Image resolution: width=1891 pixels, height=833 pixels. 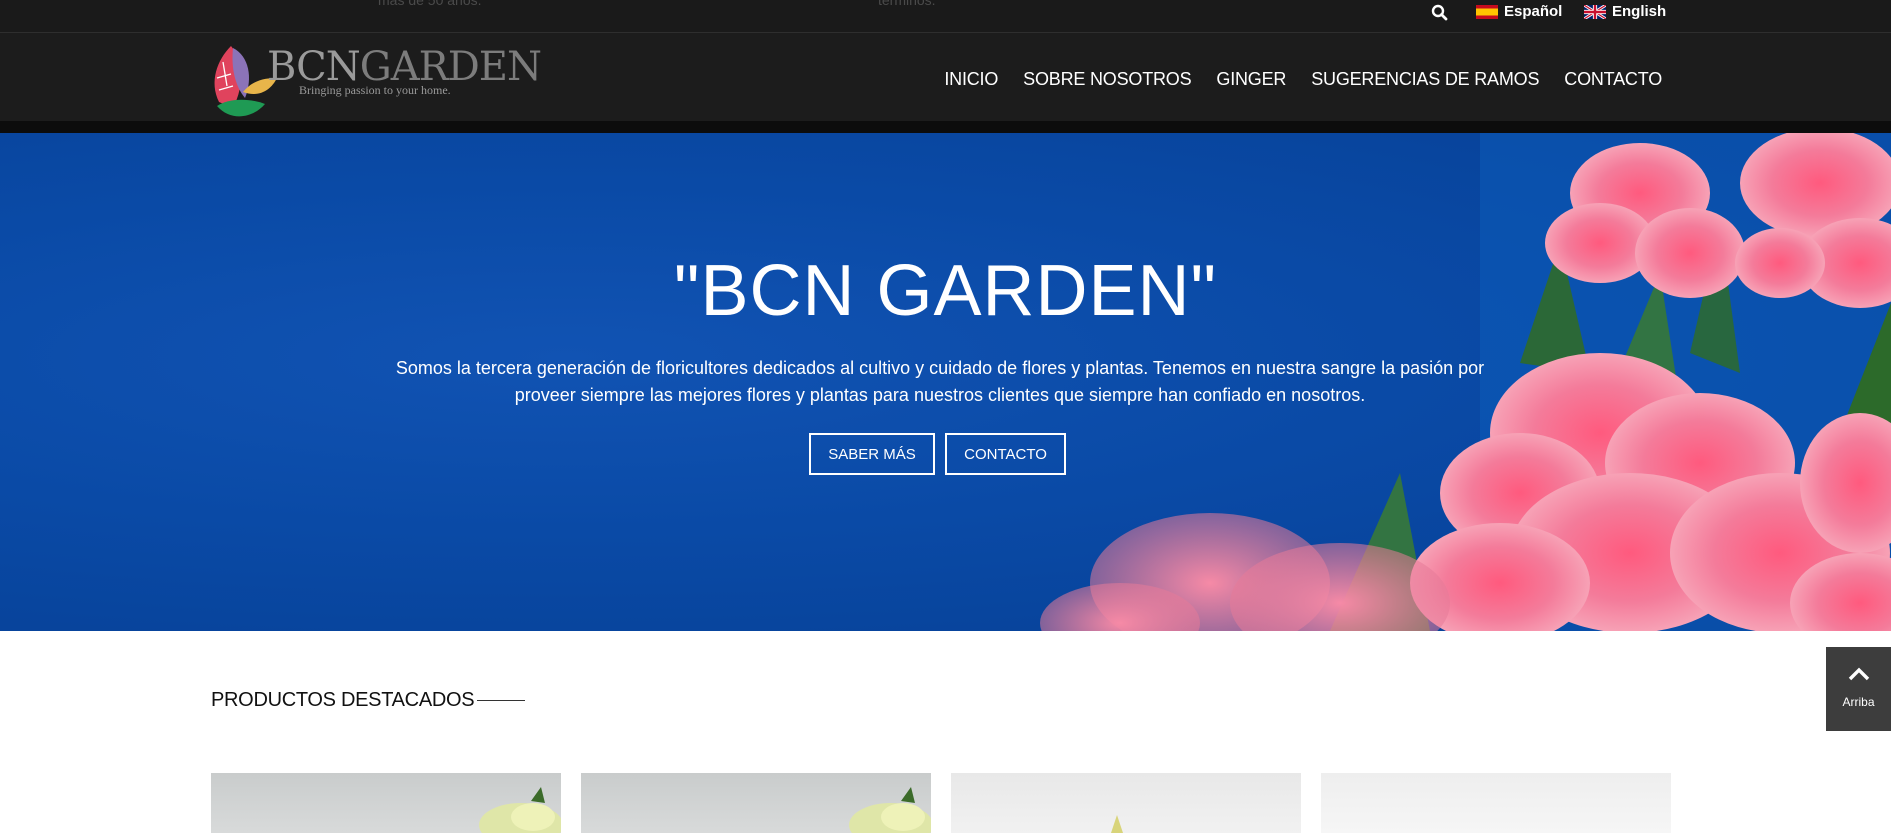 What do you see at coordinates (945, 291) in the screenshot?
I see `hero-title: "BCN GARDEN"` at bounding box center [945, 291].